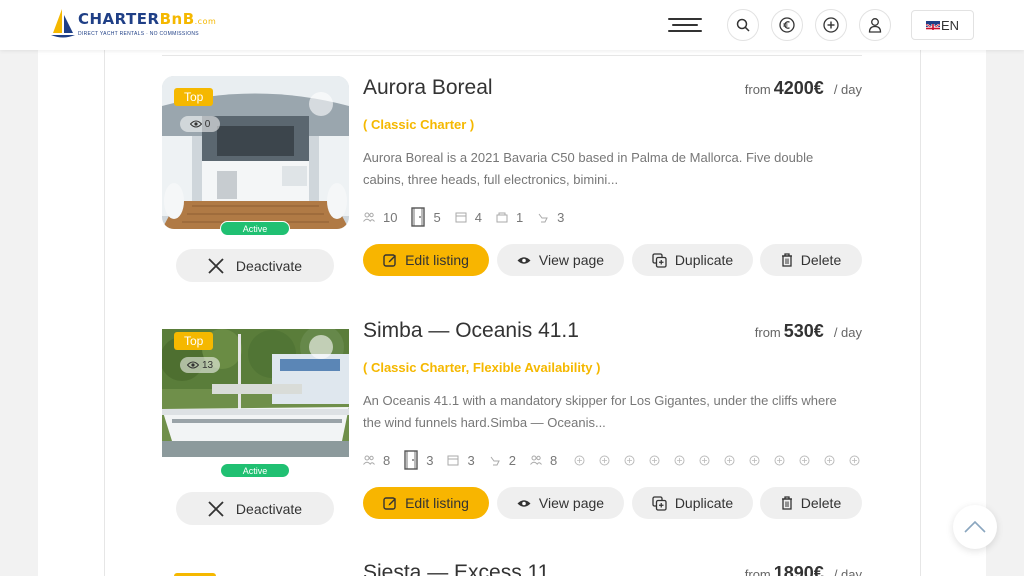  Describe the element at coordinates (376, 460) in the screenshot. I see `guests-feature: 8` at that location.